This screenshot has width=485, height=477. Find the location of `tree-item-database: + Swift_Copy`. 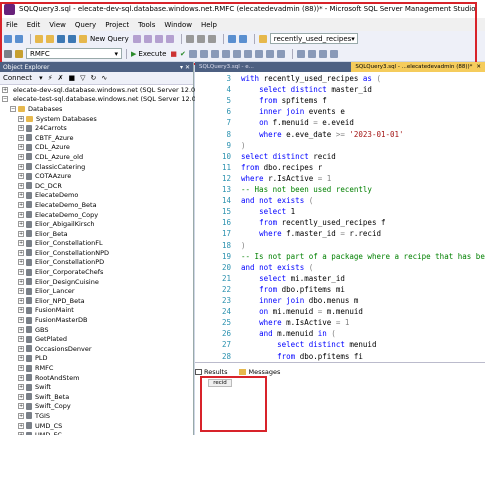

tree-item-database: + Swift_Copy is located at coordinates (96, 407).